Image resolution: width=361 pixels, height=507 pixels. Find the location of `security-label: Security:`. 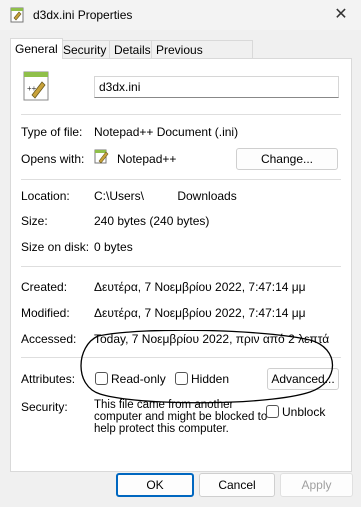

security-label: Security: is located at coordinates (44, 407).